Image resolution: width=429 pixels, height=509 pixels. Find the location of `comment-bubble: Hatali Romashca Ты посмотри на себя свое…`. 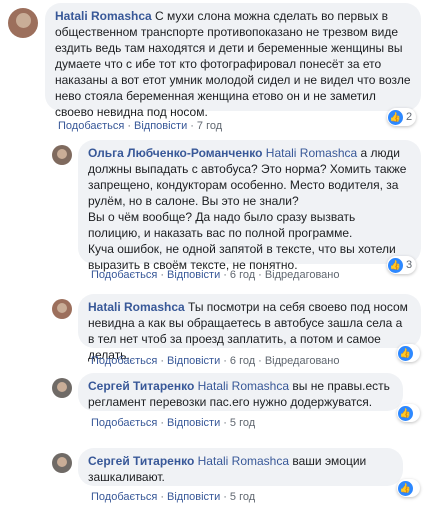

comment-bubble: Hatali Romashca Ты посмотри на себя свое… is located at coordinates (249, 328).